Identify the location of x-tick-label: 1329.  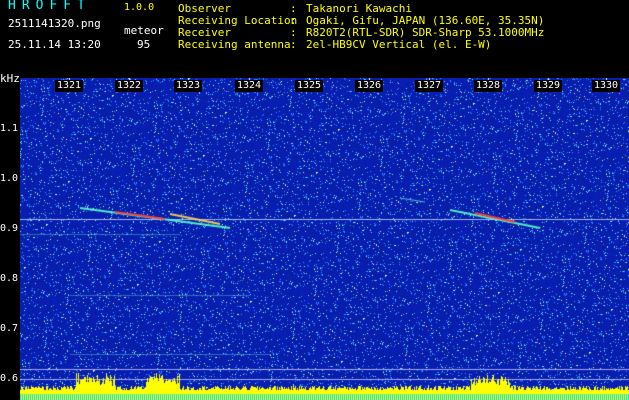
(548, 86).